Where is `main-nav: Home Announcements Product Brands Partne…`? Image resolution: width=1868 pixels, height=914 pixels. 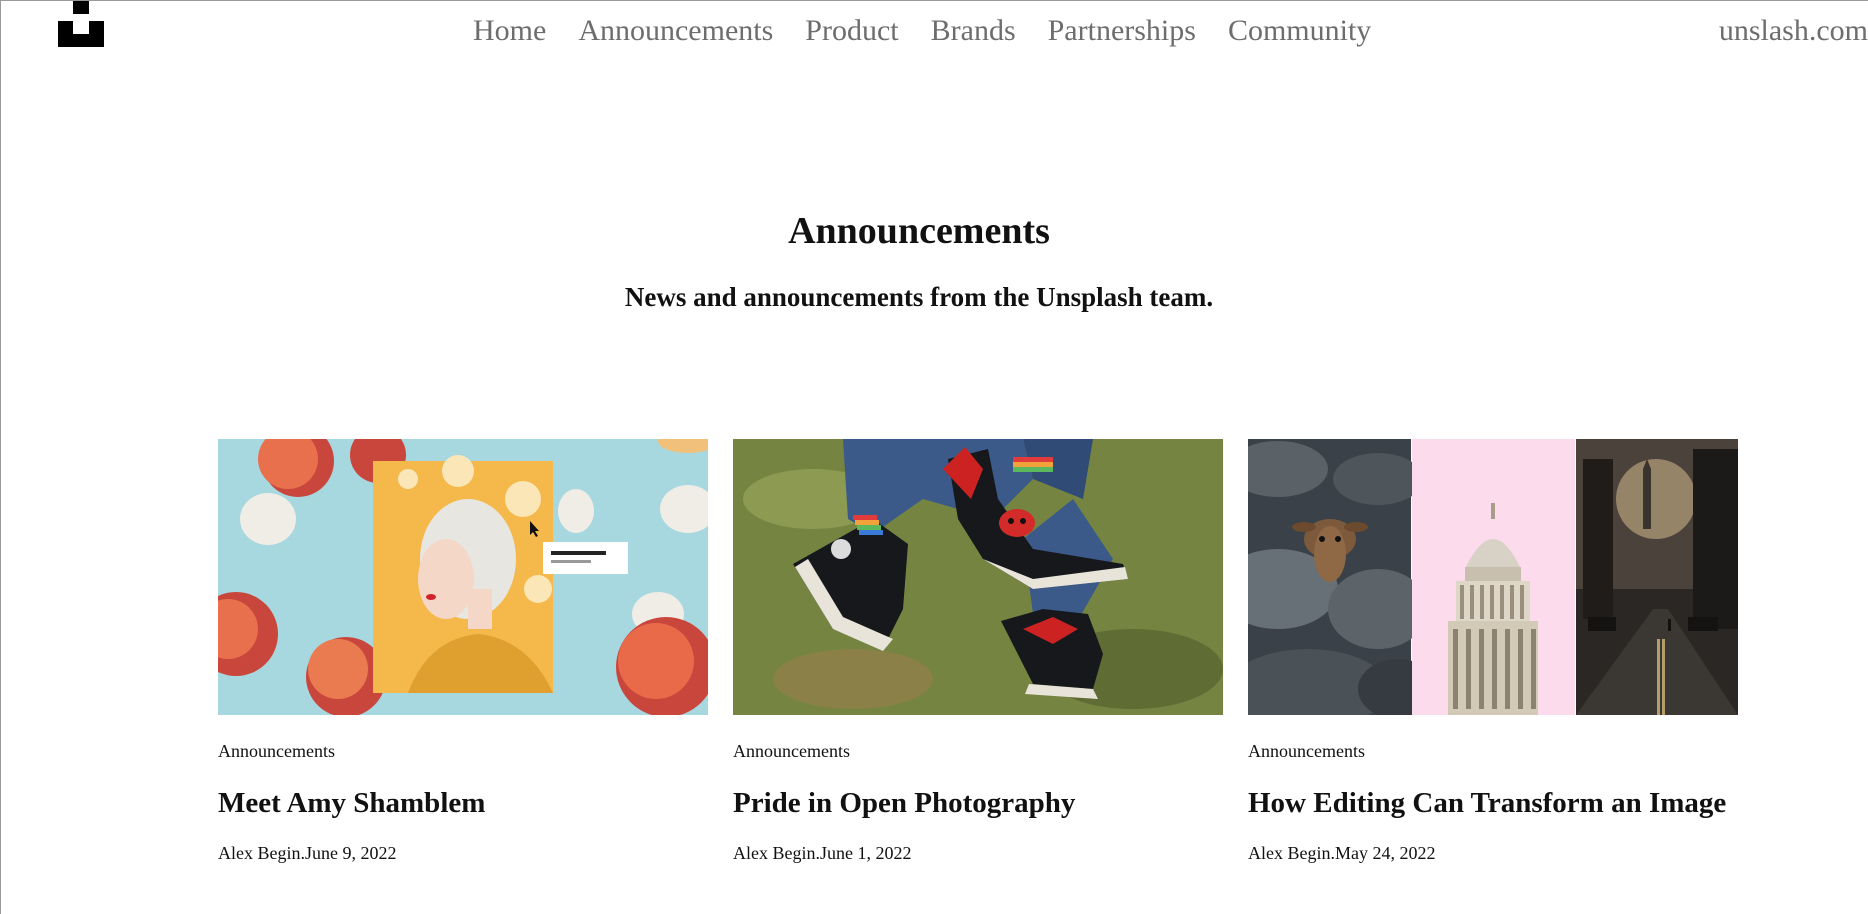 main-nav: Home Announcements Product Brands Partne… is located at coordinates (922, 31).